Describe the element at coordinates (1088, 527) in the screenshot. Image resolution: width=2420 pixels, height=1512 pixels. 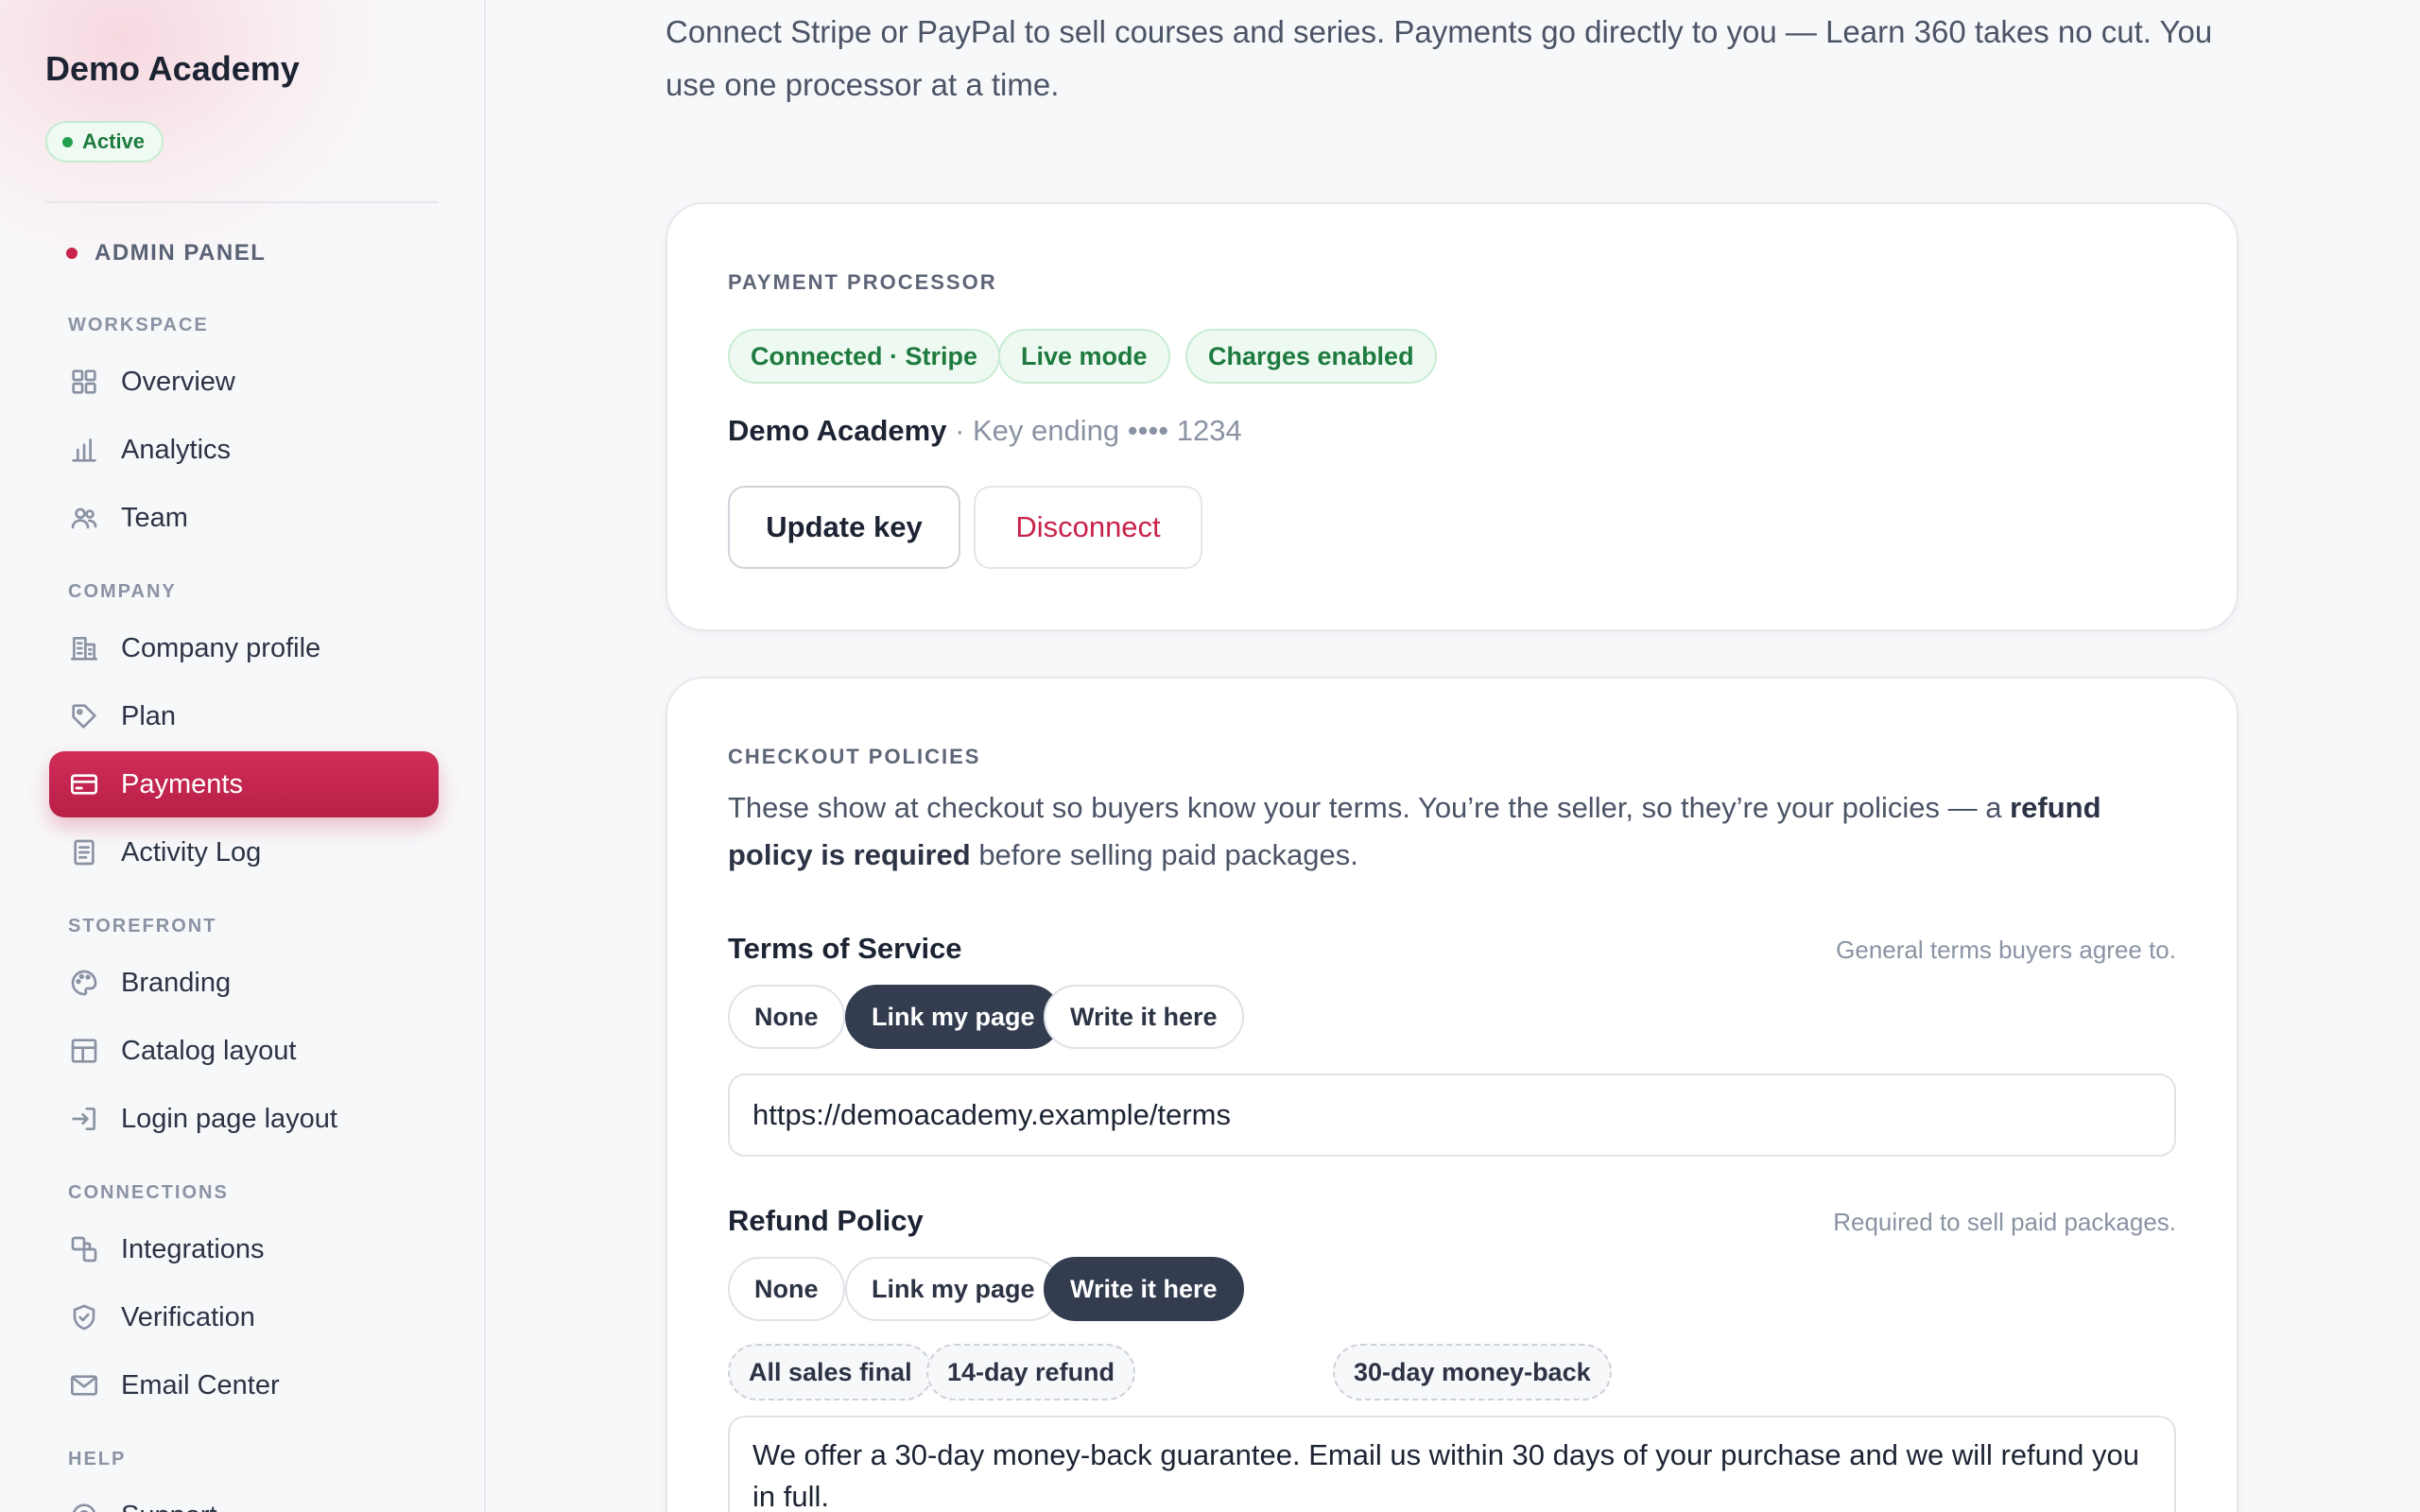
I see `disconnect-button: Disconnect` at that location.